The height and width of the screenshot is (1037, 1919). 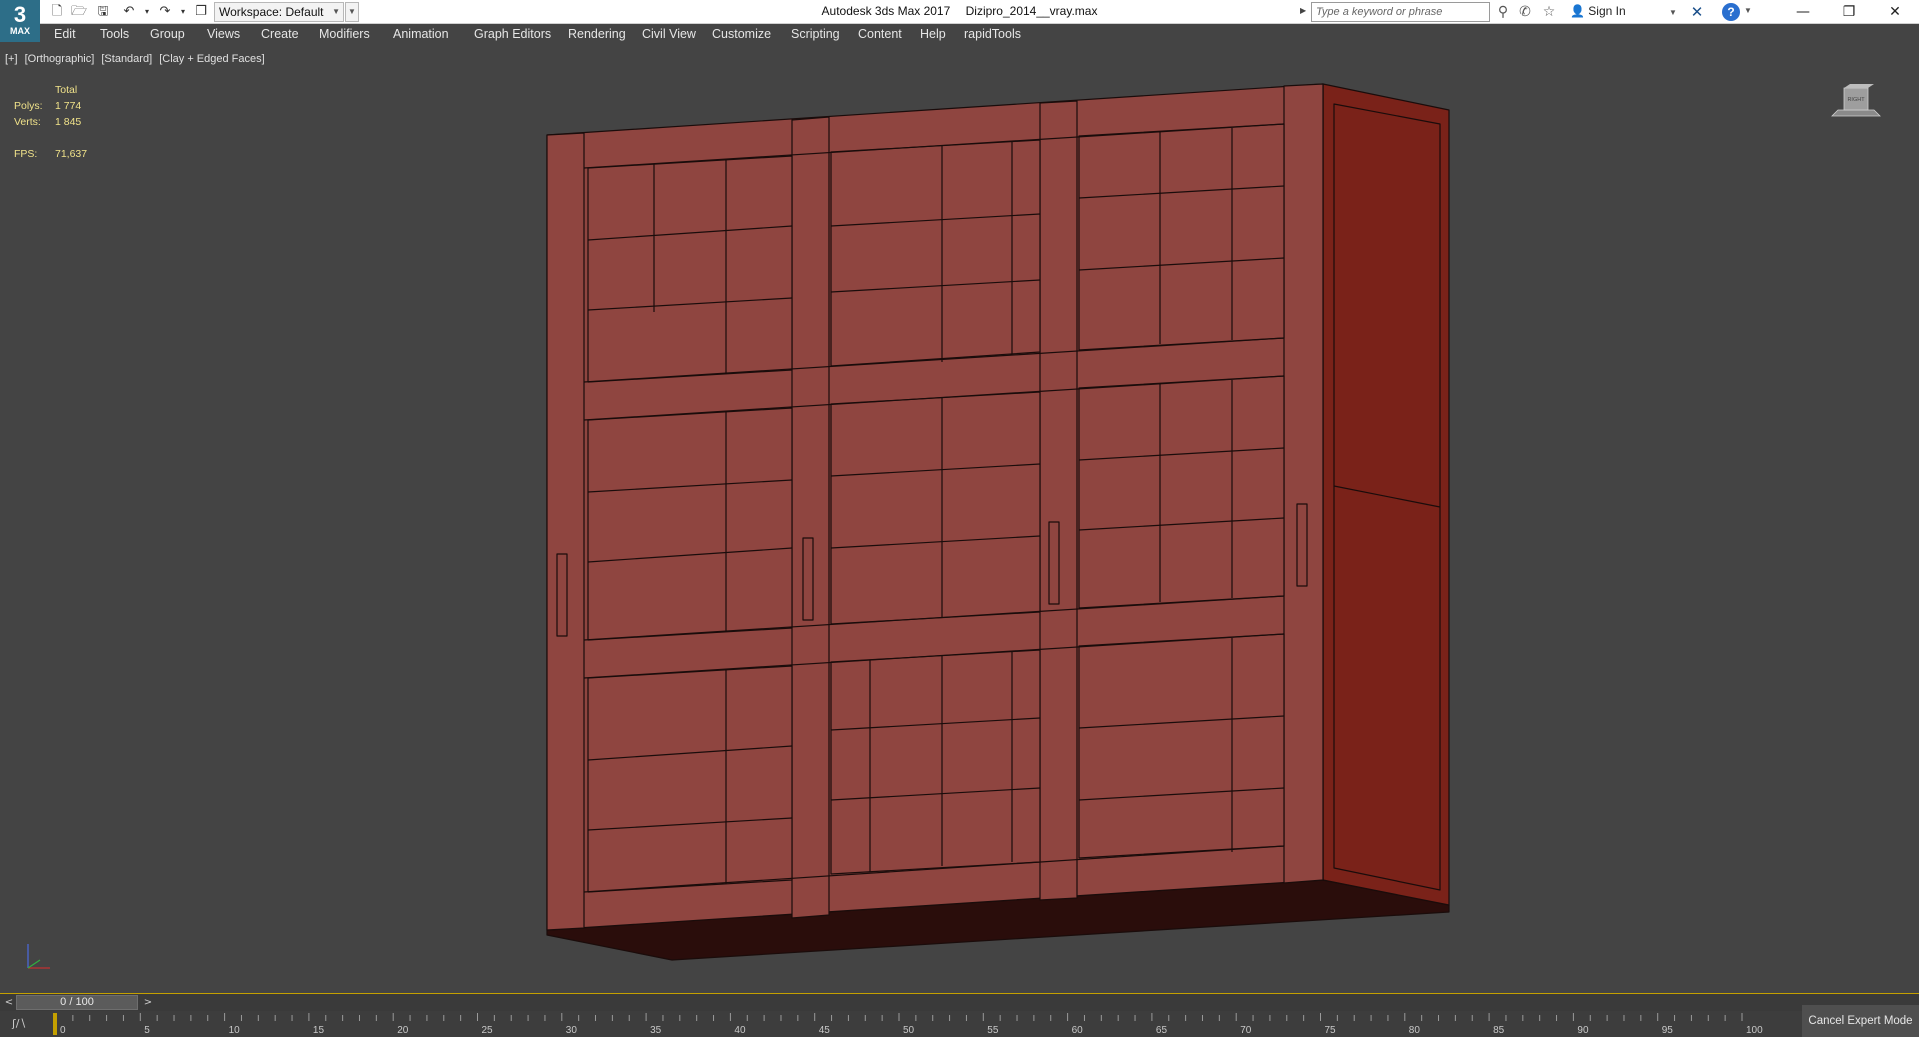 I want to click on track-tick-label: 30, so click(x=572, y=1030).